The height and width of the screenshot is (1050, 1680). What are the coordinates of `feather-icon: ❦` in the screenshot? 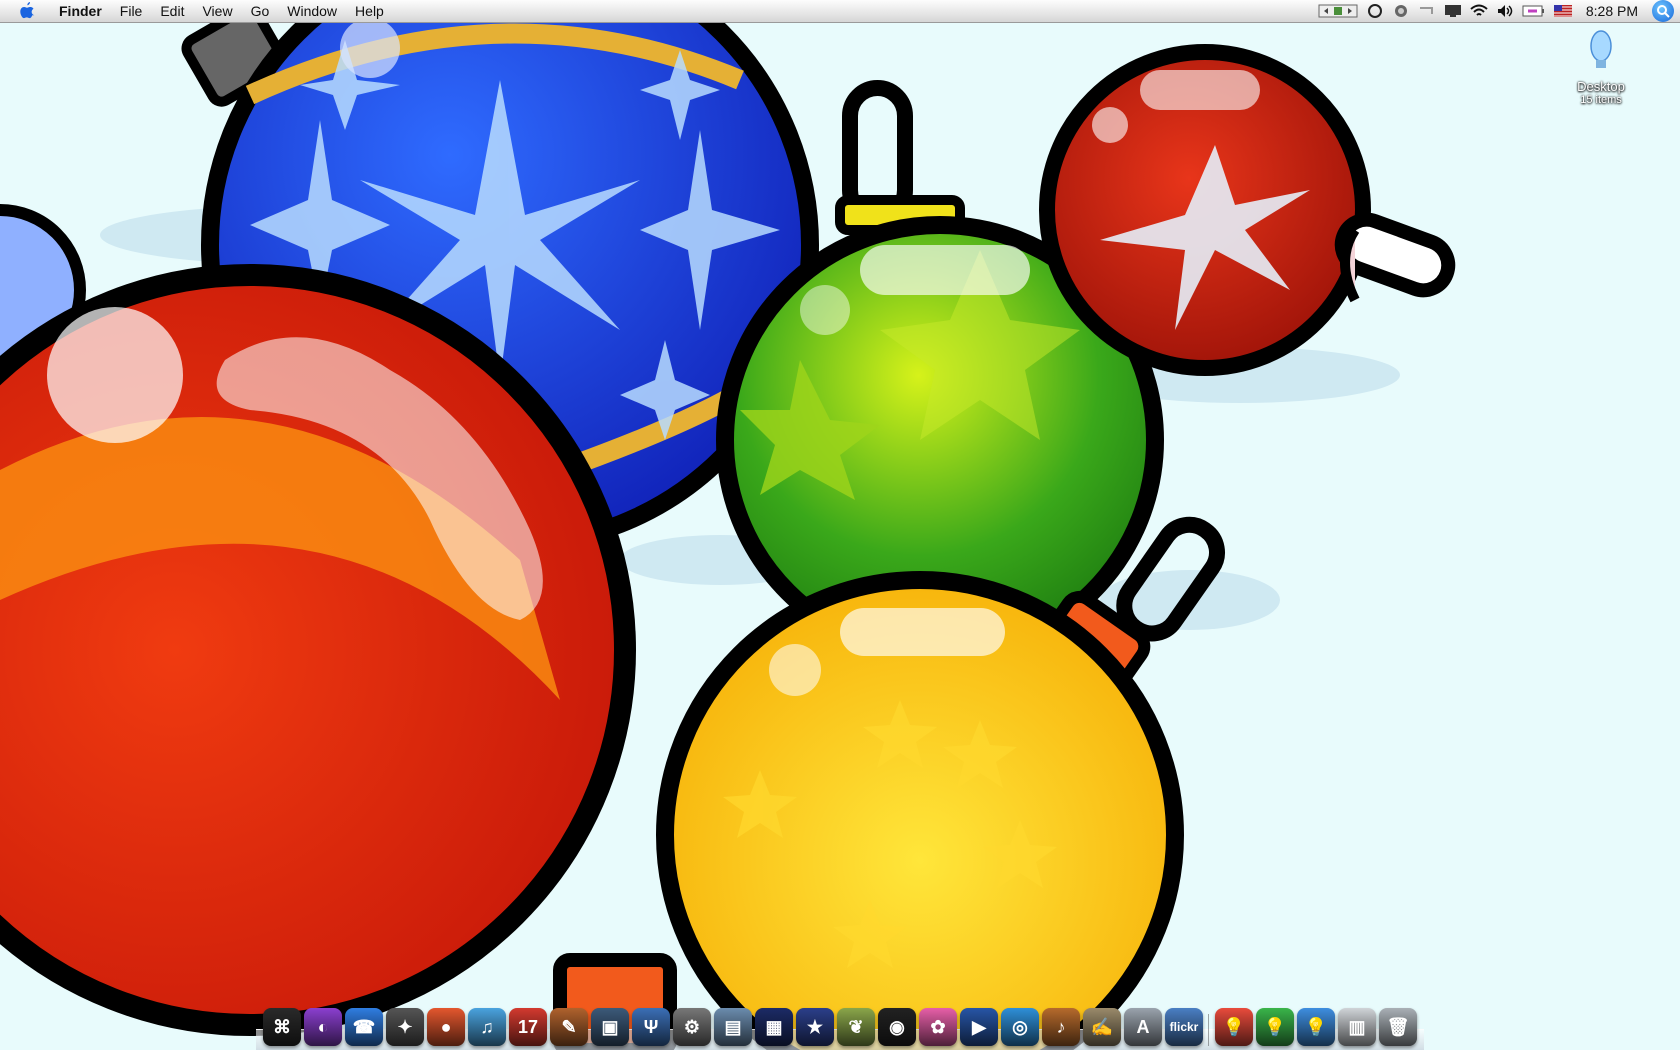 It's located at (856, 1027).